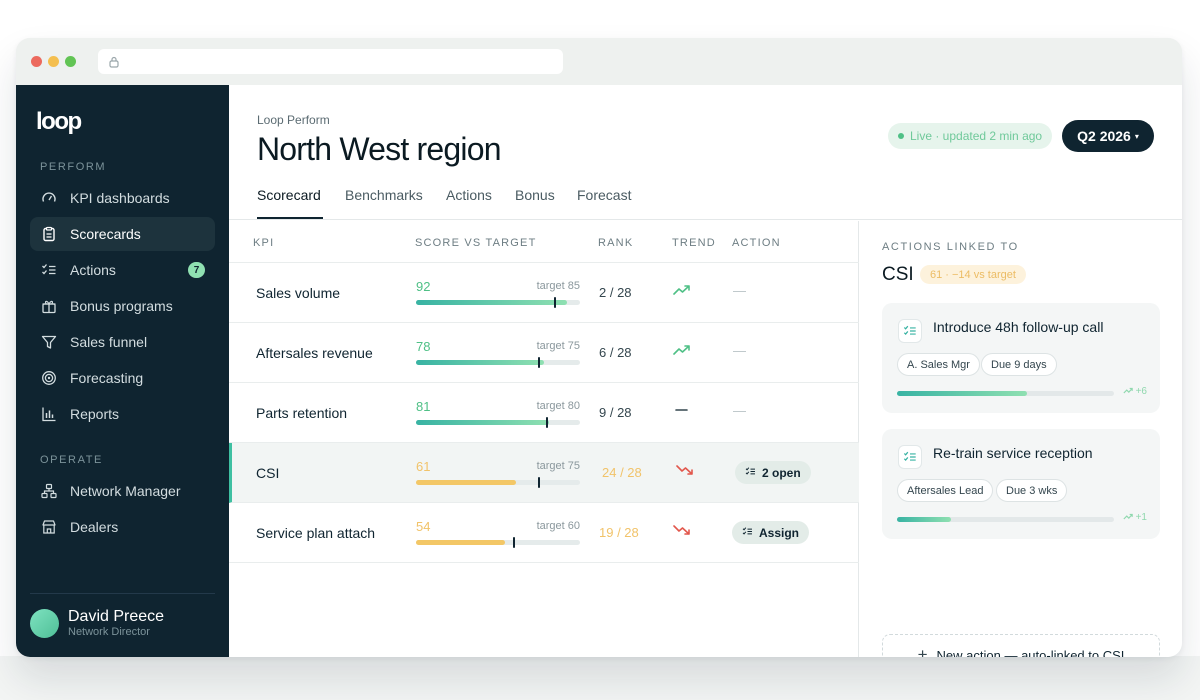  What do you see at coordinates (544, 293) in the screenshot?
I see `table-row: Sales volume 92 target 85 2 / 28 —` at bounding box center [544, 293].